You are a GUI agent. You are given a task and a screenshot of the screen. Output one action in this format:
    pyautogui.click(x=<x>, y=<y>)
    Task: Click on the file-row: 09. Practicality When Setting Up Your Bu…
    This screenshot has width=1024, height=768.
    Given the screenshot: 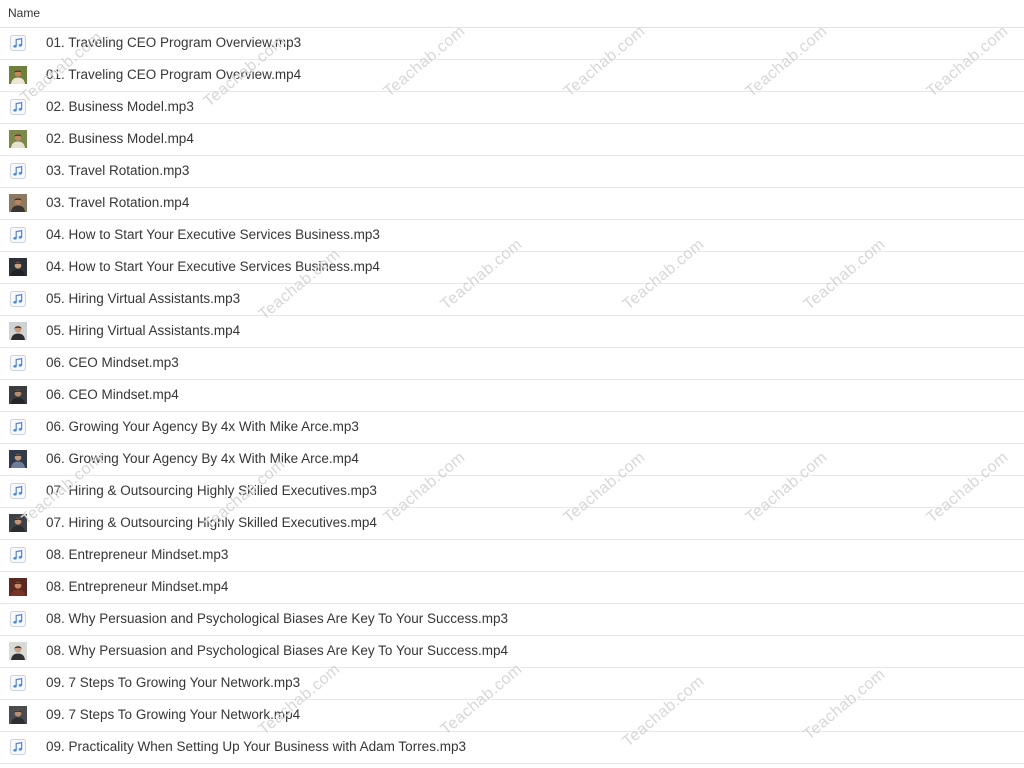 What is the action you would take?
    pyautogui.click(x=512, y=748)
    